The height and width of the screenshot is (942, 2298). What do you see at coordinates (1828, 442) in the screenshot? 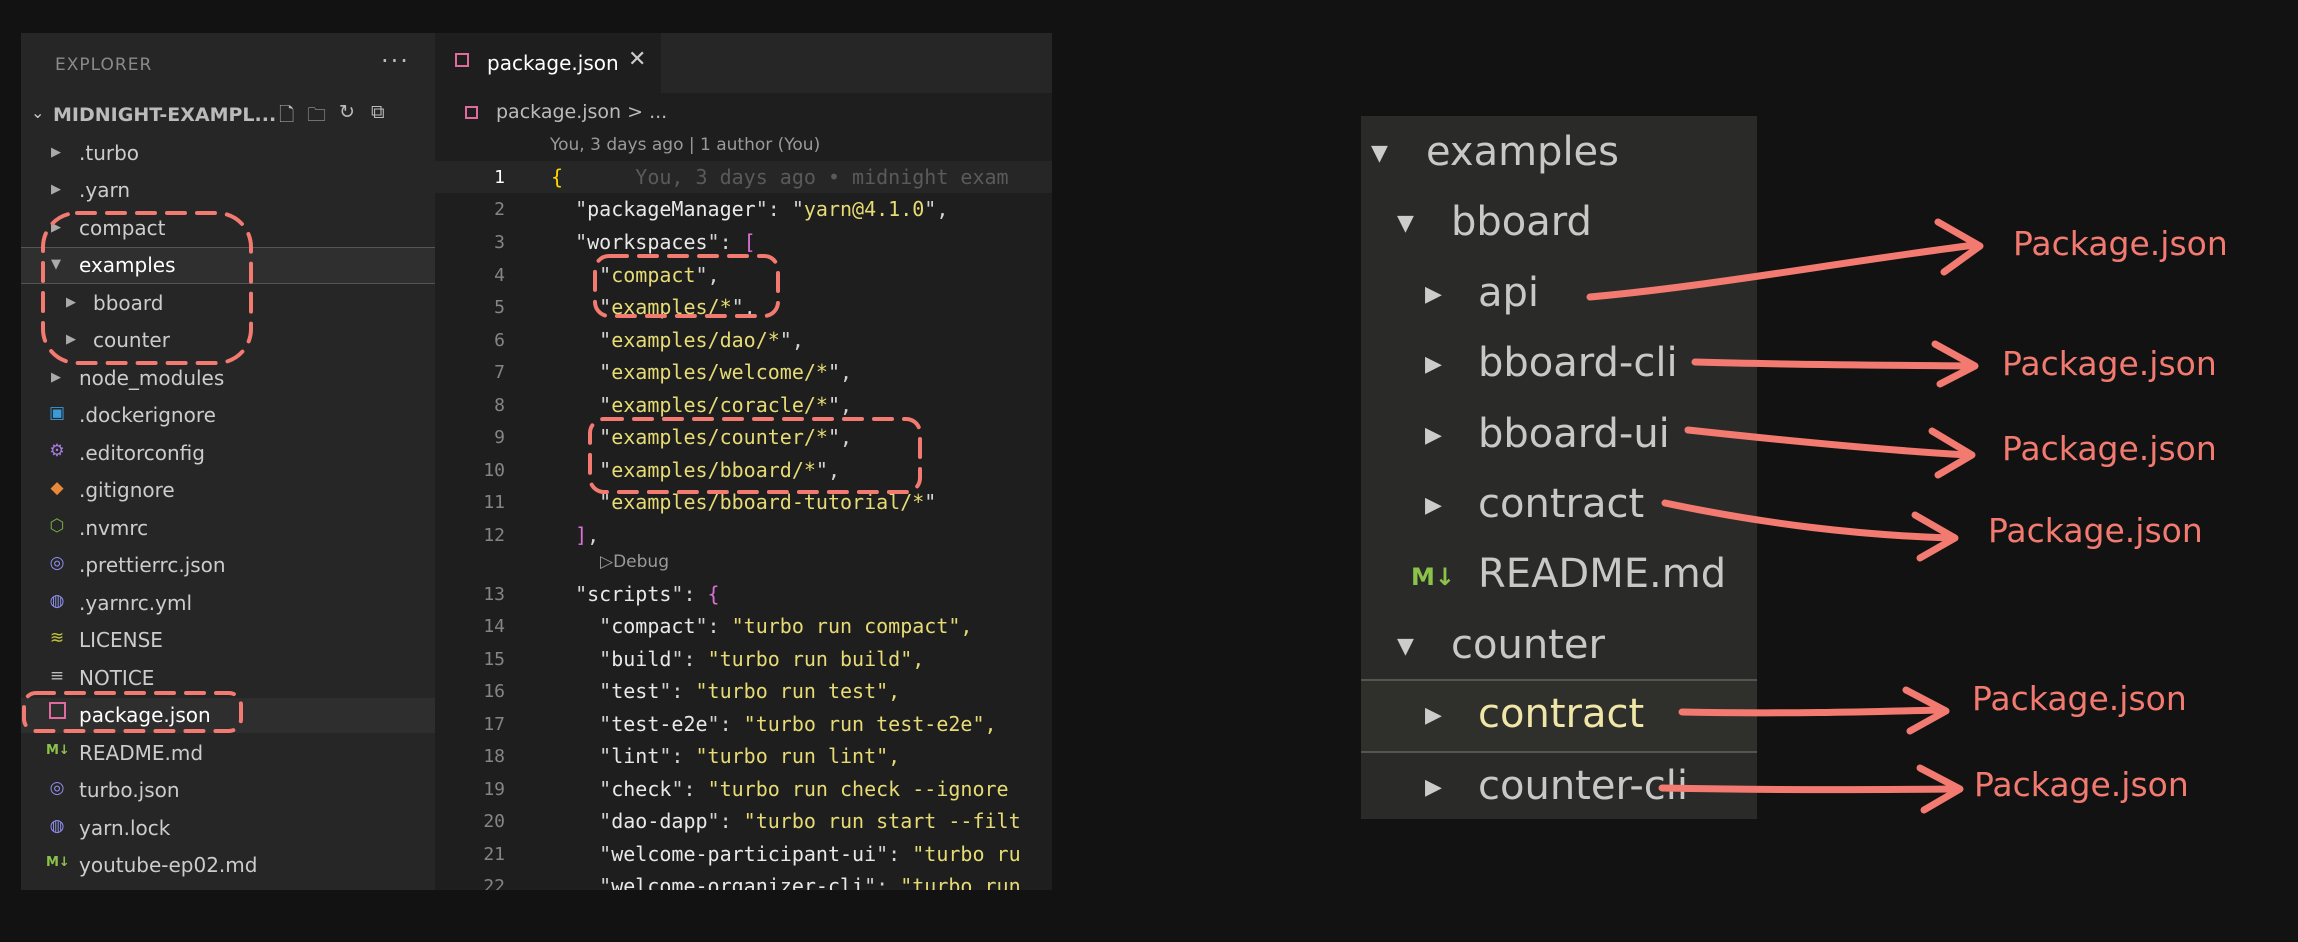
I see `arrow-bboard-ui` at bounding box center [1828, 442].